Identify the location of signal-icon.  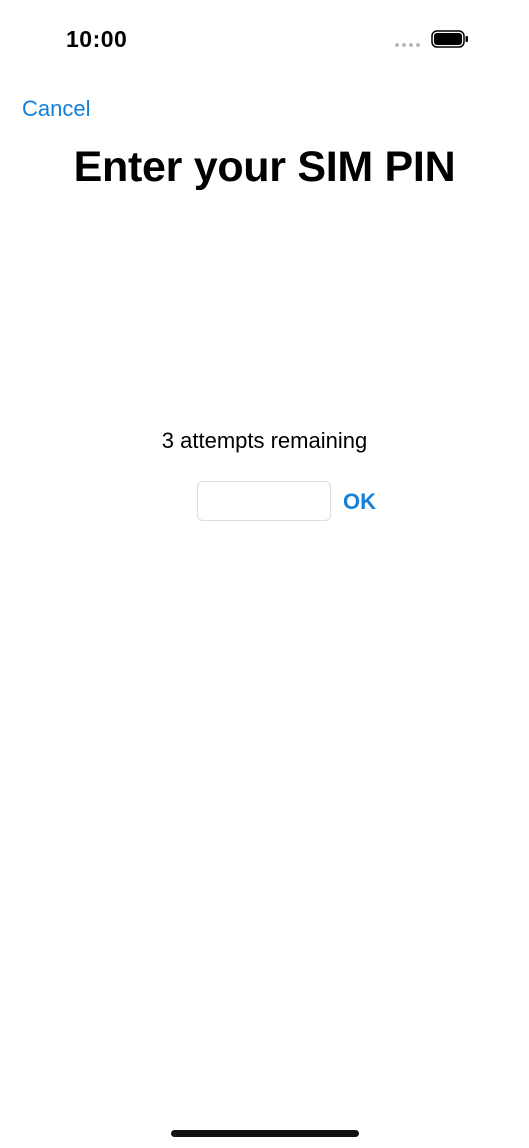
(409, 45).